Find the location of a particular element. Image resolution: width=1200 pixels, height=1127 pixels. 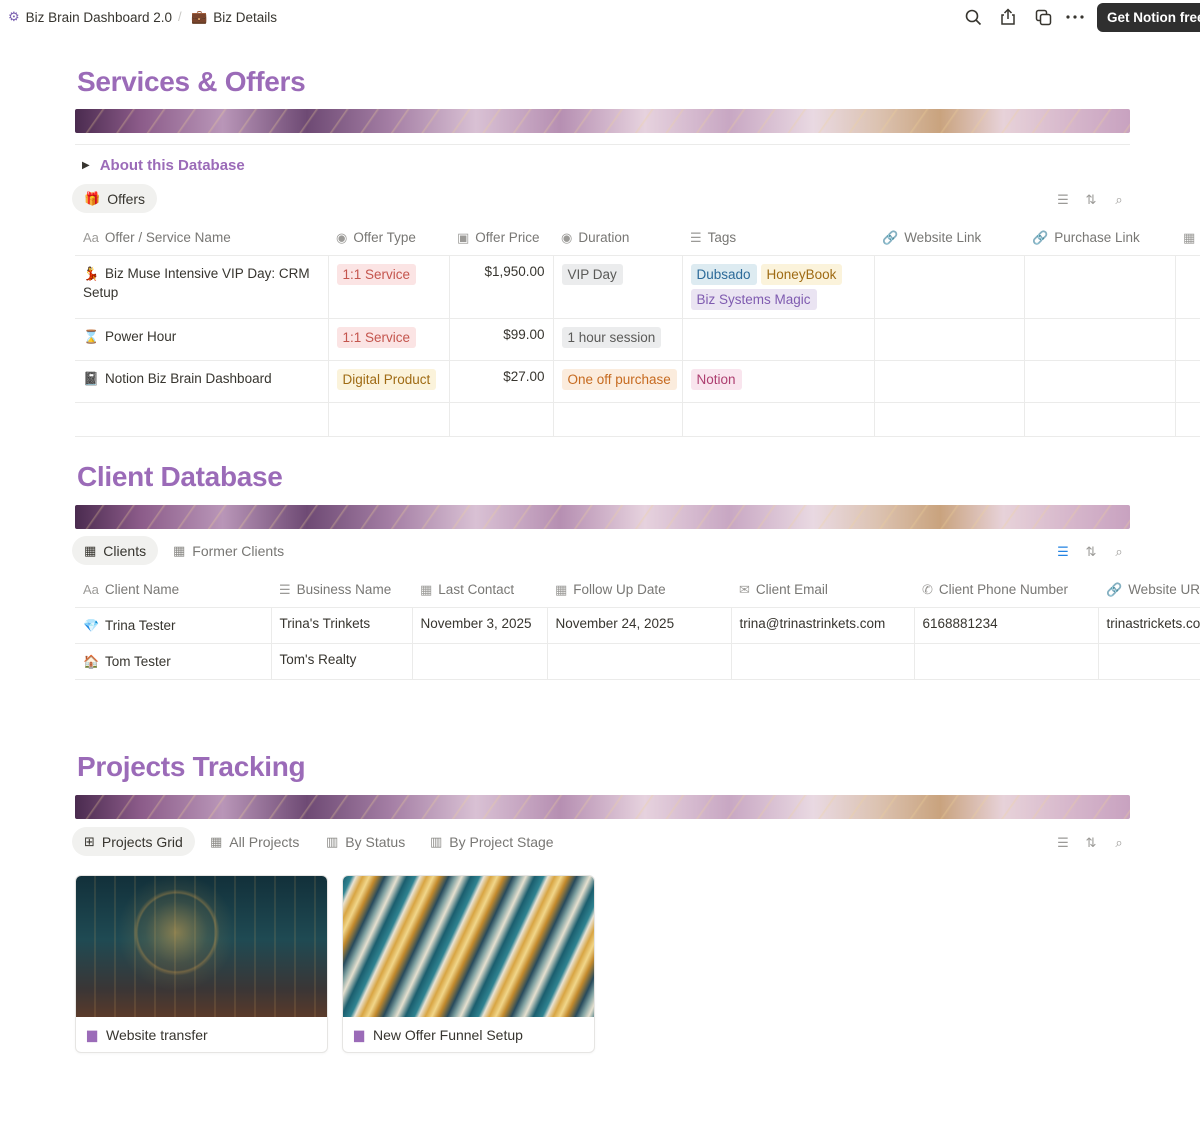

tab-by-project-stage: ▥ By Project Stage is located at coordinates (492, 841).